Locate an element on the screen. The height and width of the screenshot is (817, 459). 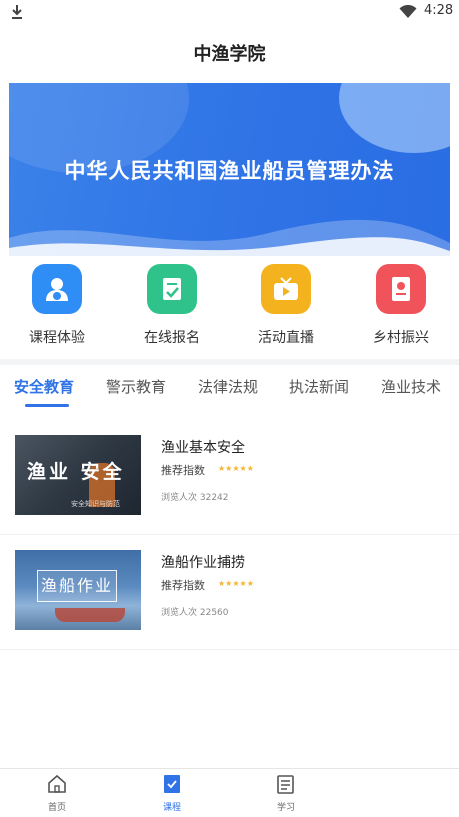
thumbnail-text: 渔业 安全 is located at coordinates (76, 472).